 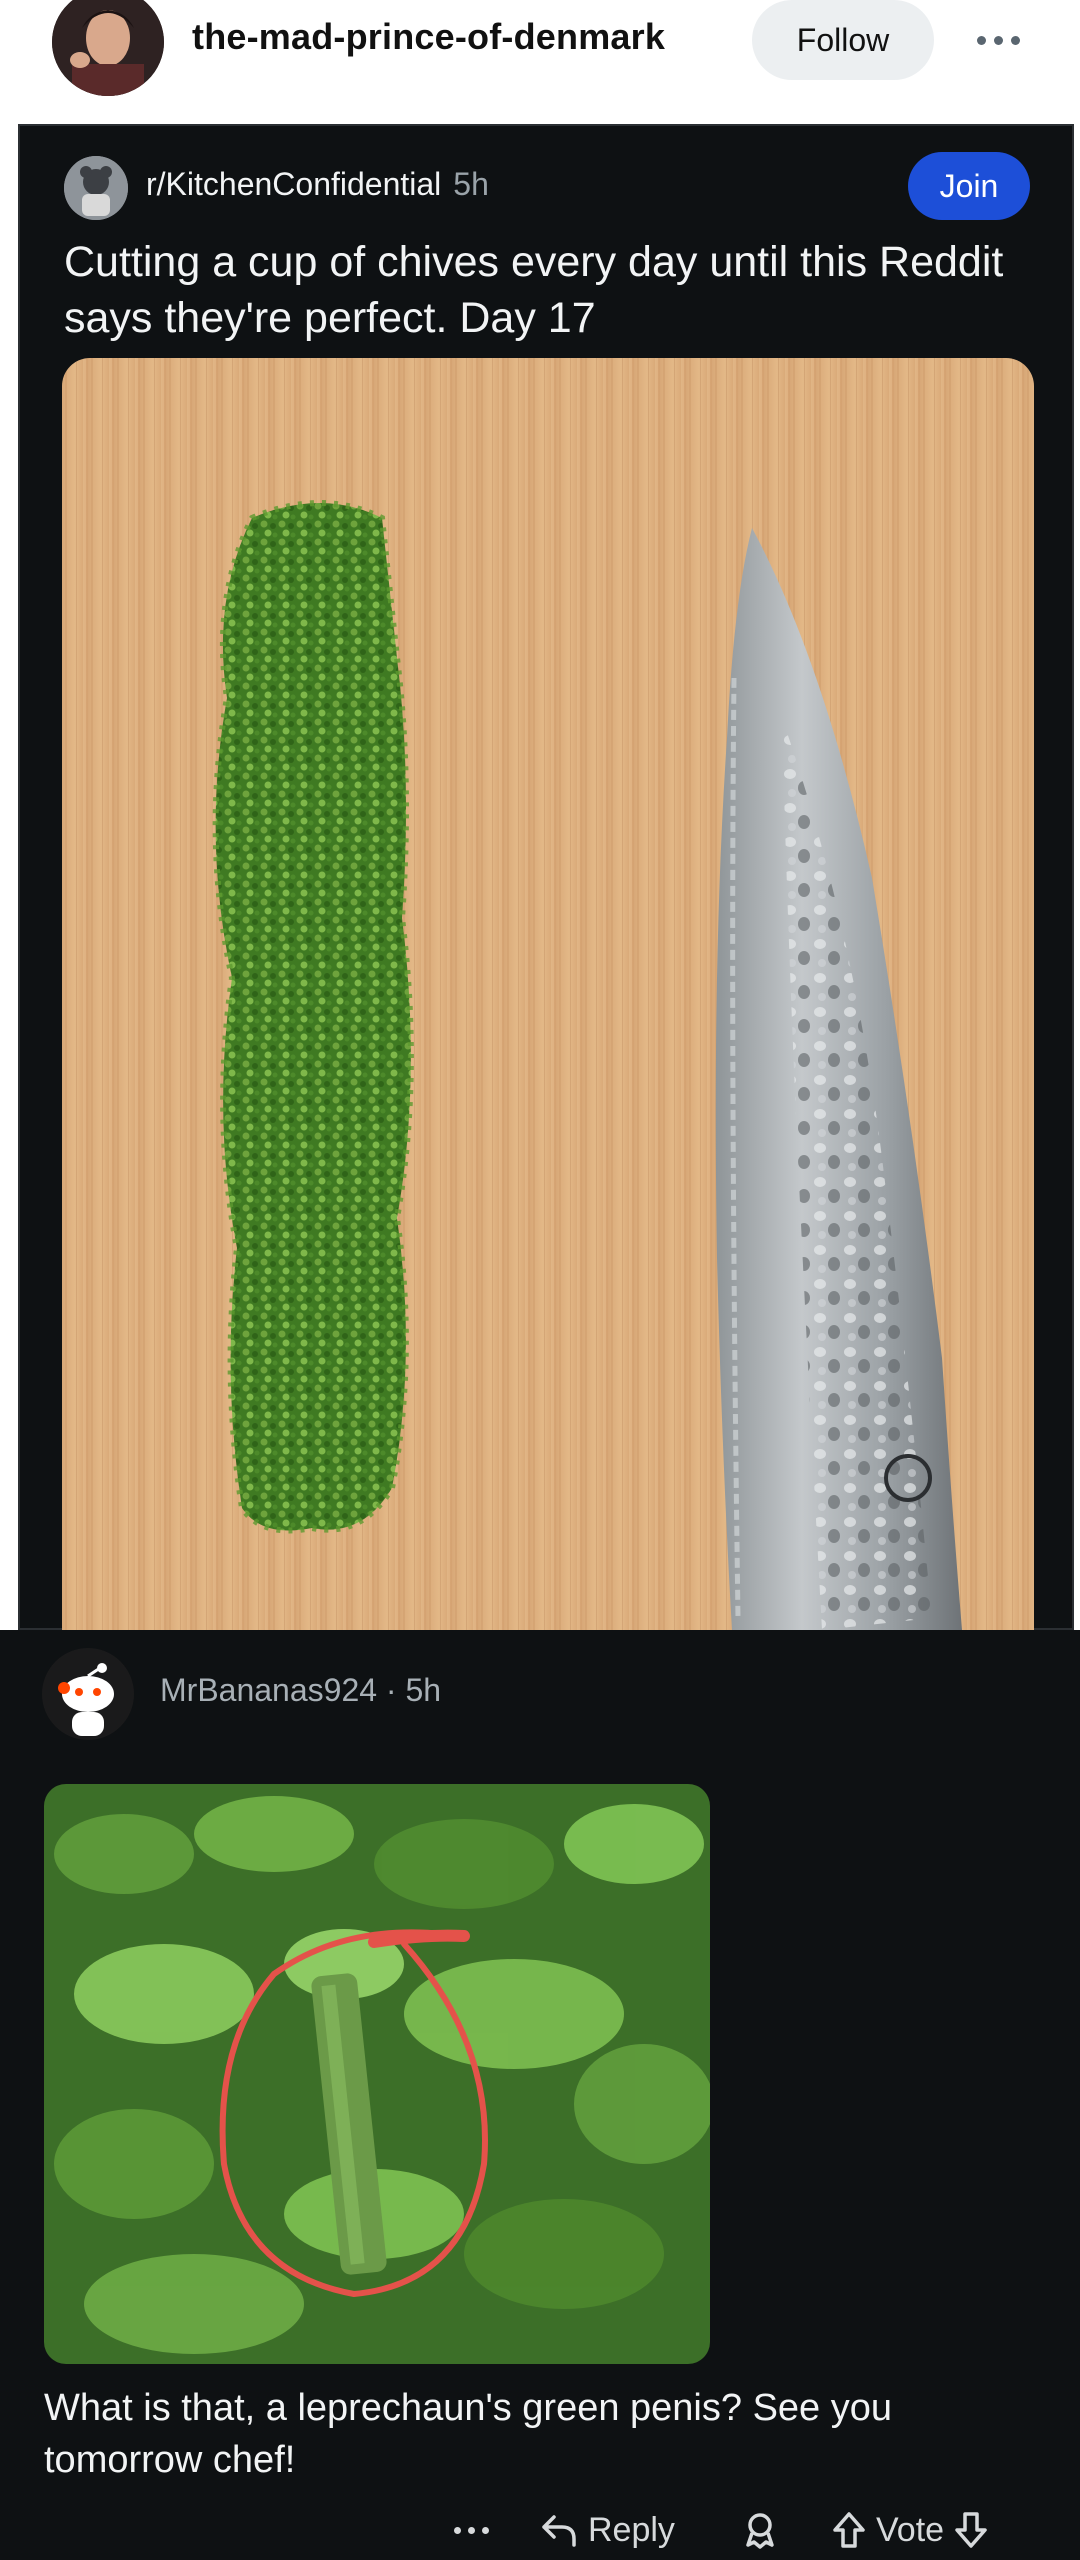 I want to click on post-time: 5h, so click(x=471, y=184).